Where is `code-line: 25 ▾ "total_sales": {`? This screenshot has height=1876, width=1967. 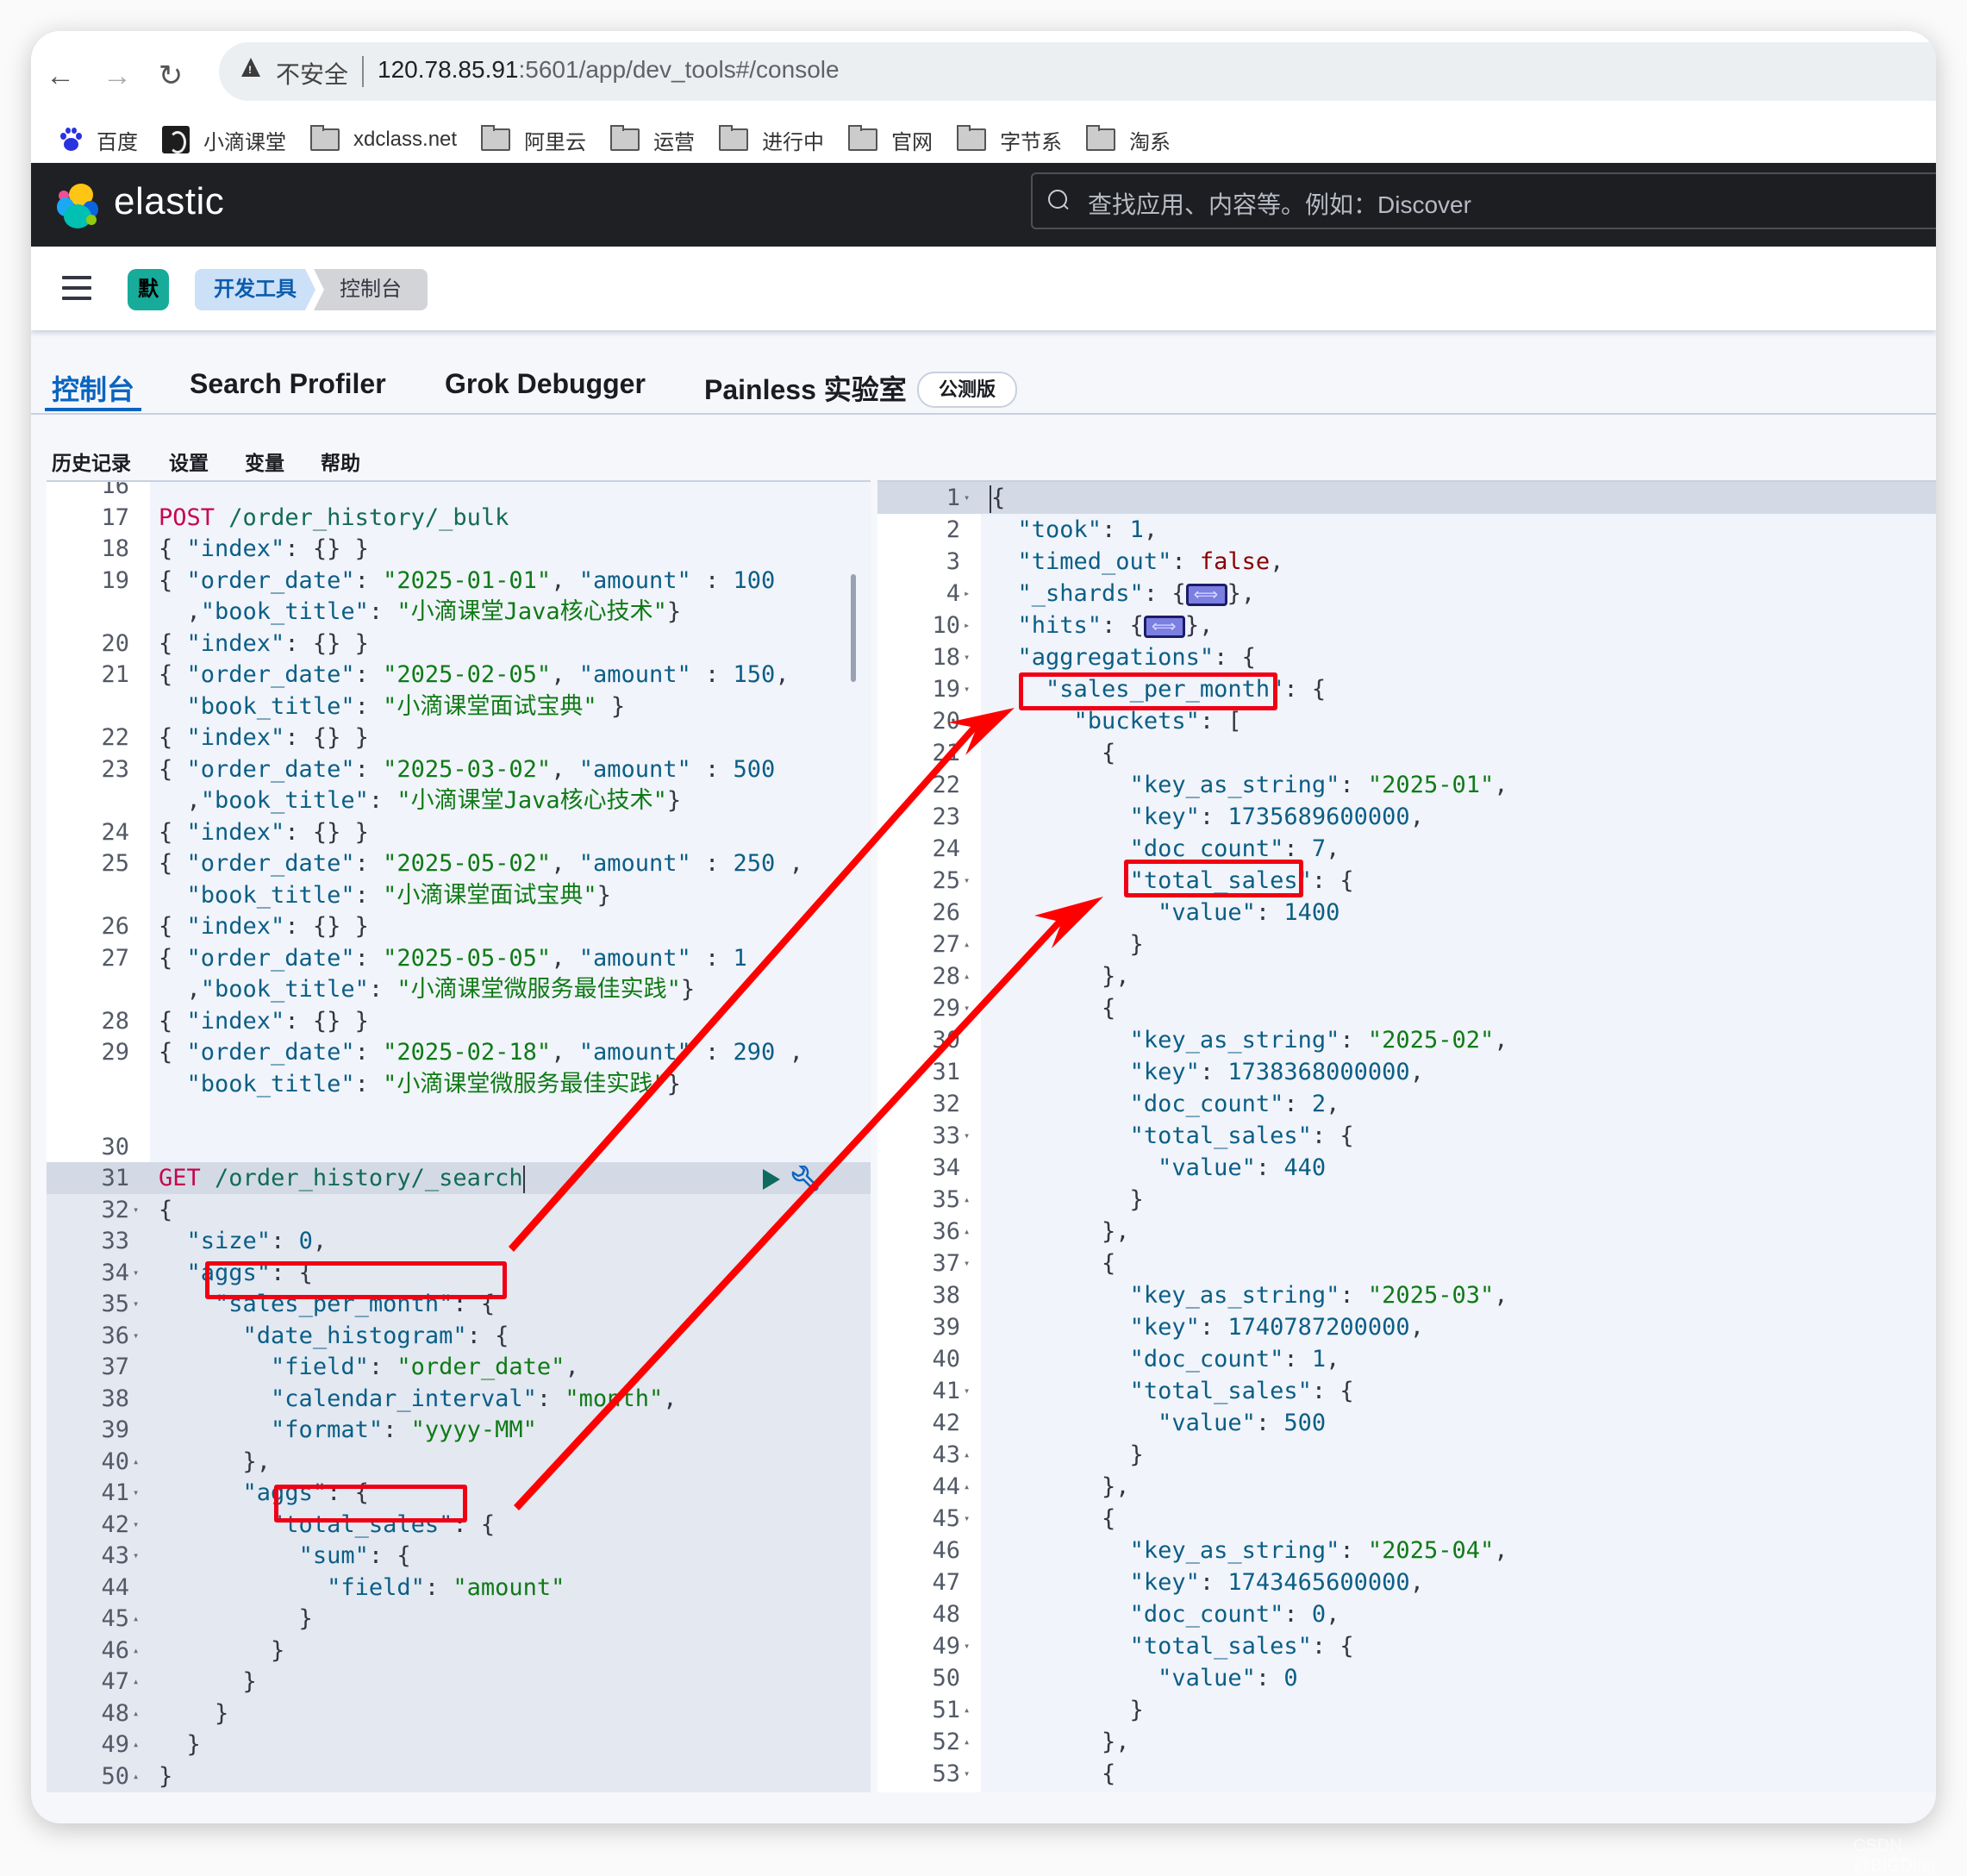 code-line: 25 ▾ "total_sales": { is located at coordinates (1406, 881).